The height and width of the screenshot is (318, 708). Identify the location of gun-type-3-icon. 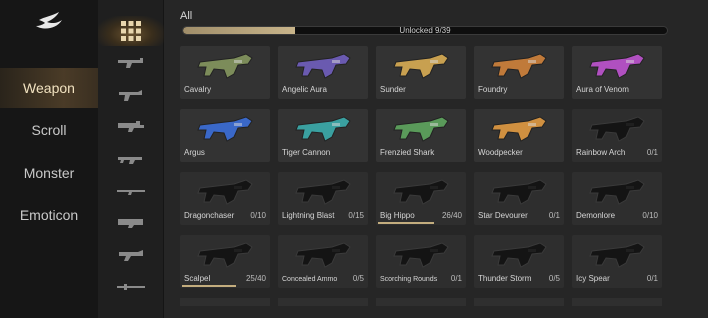
(131, 126).